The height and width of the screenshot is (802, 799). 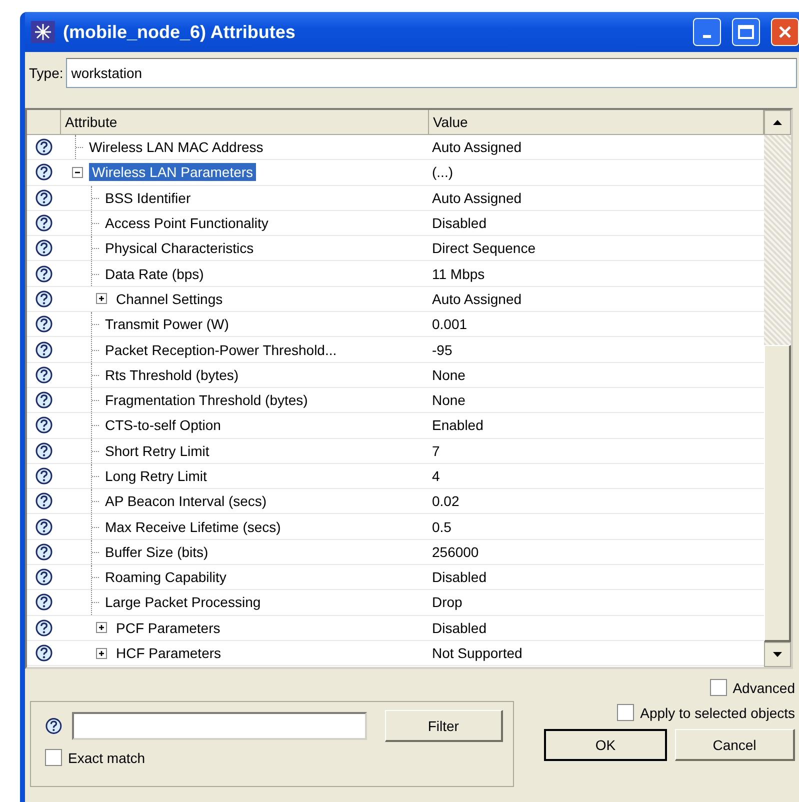 What do you see at coordinates (156, 476) in the screenshot?
I see `attribute-name: Long Retry Limit` at bounding box center [156, 476].